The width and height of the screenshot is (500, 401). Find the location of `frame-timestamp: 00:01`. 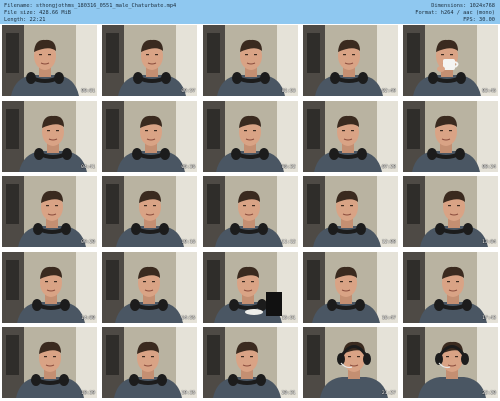

frame-timestamp: 00:01 is located at coordinates (88, 91).